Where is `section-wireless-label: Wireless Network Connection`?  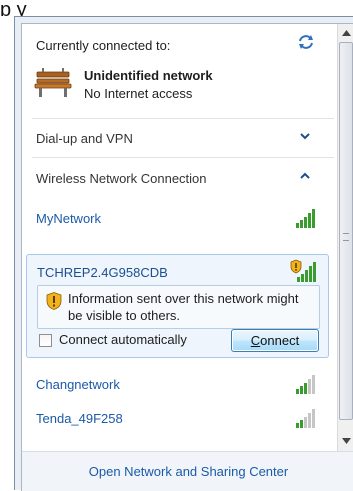
section-wireless-label: Wireless Network Connection is located at coordinates (121, 178).